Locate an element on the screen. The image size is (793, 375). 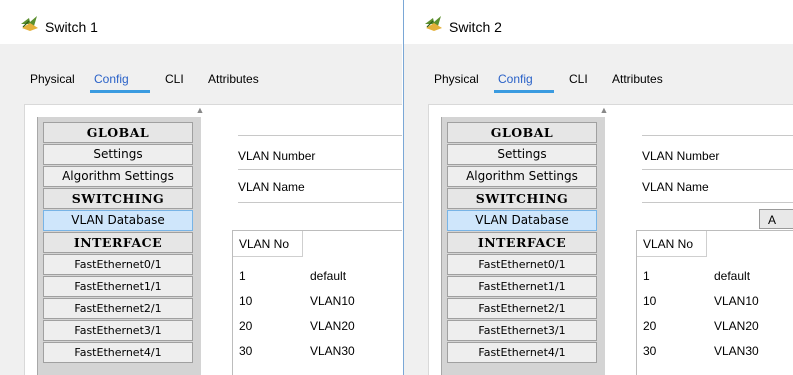
title-bar: Switch 1 is located at coordinates (201, 22).